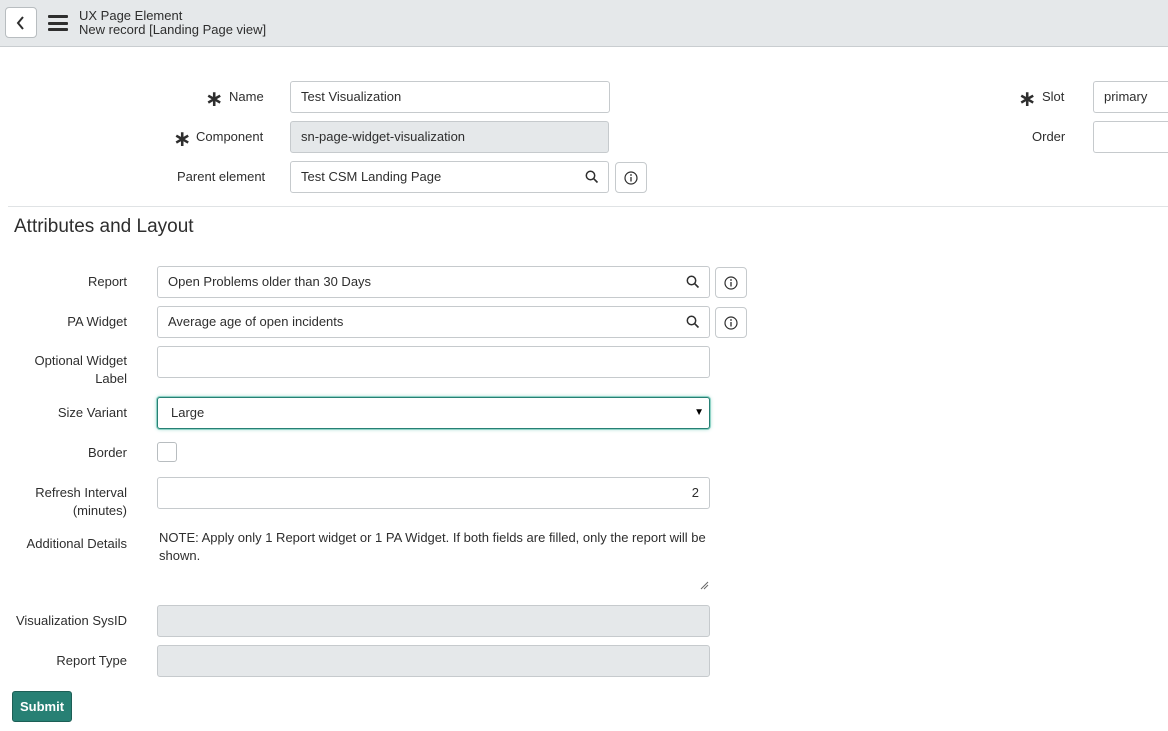  Describe the element at coordinates (99, 510) in the screenshot. I see `refresh-interval-label-line2: (minutes)` at that location.